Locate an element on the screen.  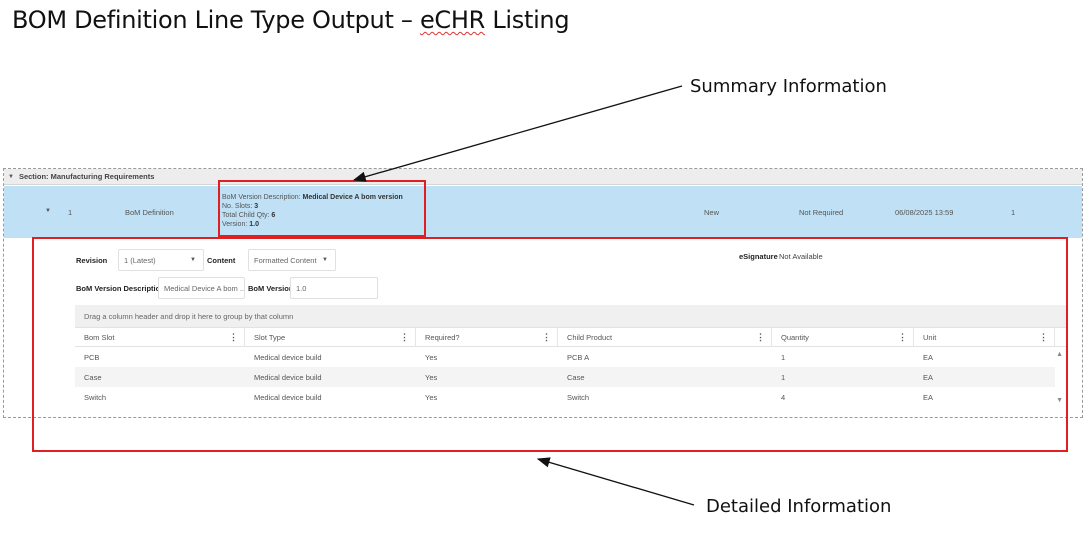
detail-arrow is located at coordinates (615, 481).